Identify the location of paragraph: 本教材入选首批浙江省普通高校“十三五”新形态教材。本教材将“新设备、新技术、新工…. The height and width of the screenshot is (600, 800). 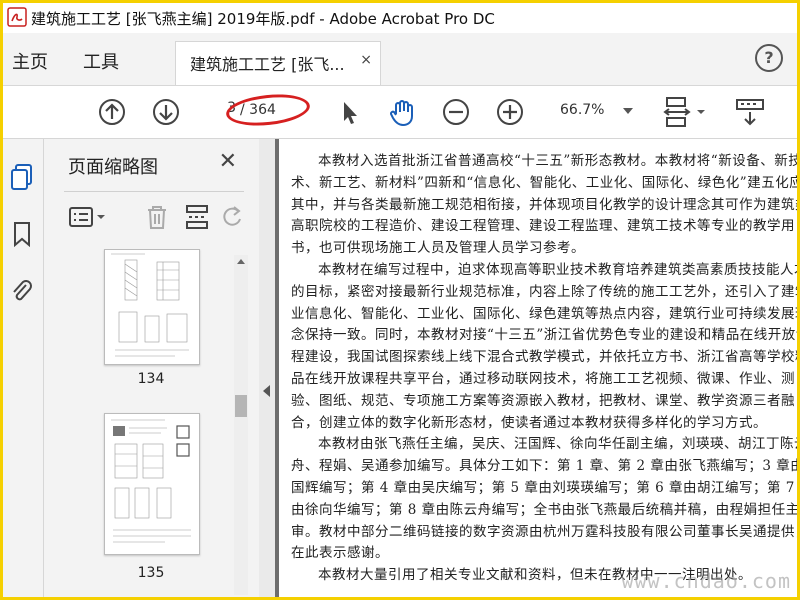
(544, 205).